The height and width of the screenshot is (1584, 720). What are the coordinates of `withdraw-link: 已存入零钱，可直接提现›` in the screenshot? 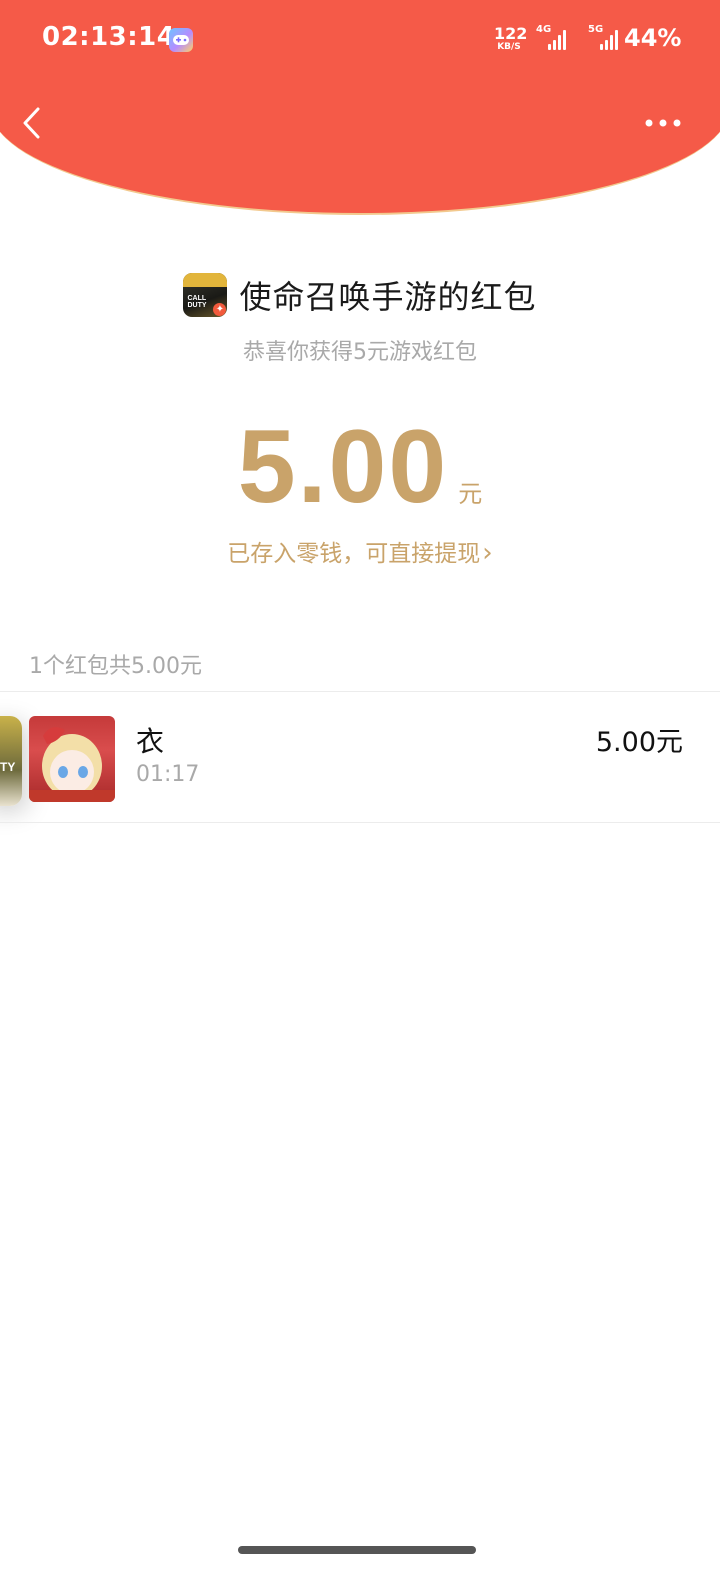 It's located at (360, 551).